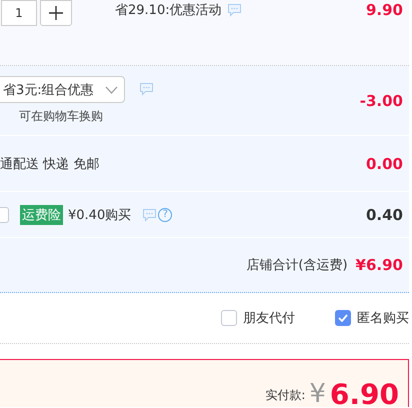 This screenshot has width=412, height=408. What do you see at coordinates (384, 215) in the screenshot?
I see `insurance-fee: 0.40` at bounding box center [384, 215].